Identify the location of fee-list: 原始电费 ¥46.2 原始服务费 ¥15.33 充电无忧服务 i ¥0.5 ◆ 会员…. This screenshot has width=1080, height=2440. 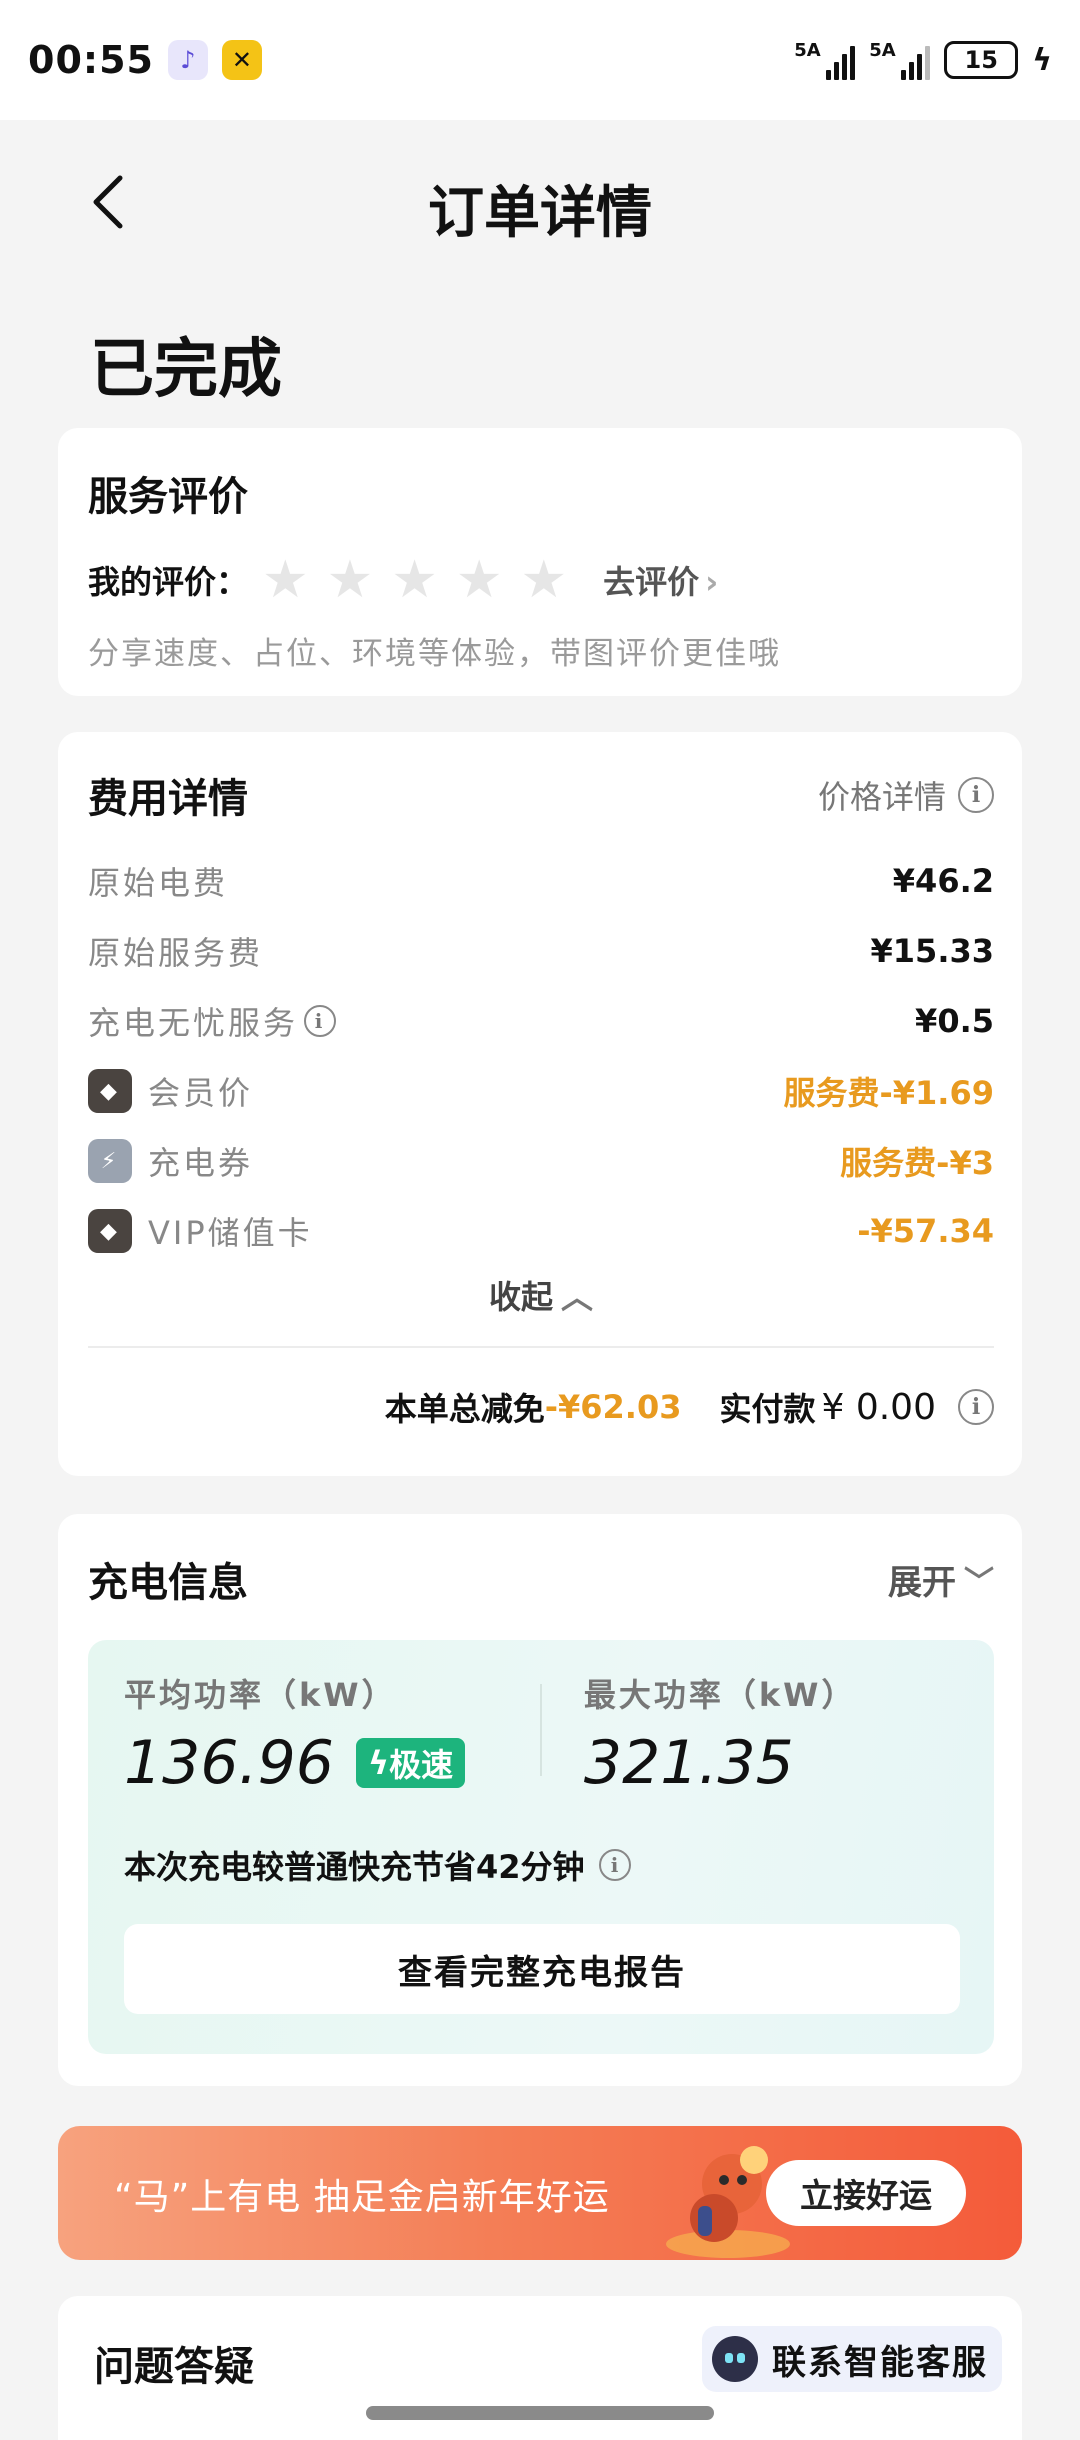
(541, 1056).